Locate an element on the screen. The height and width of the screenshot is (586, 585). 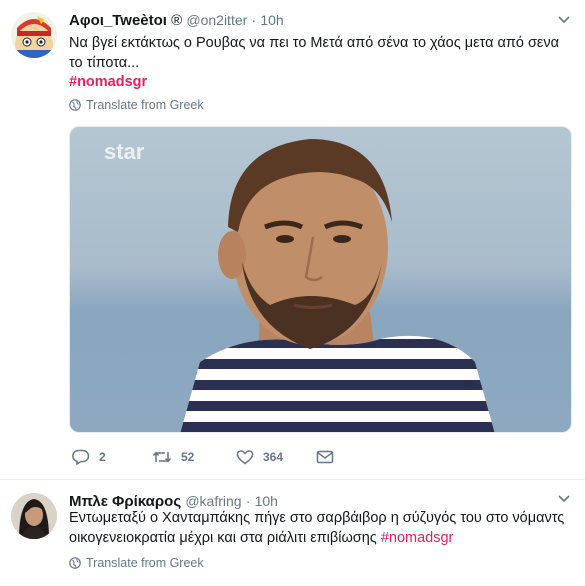
star-watermark: star is located at coordinates (124, 151).